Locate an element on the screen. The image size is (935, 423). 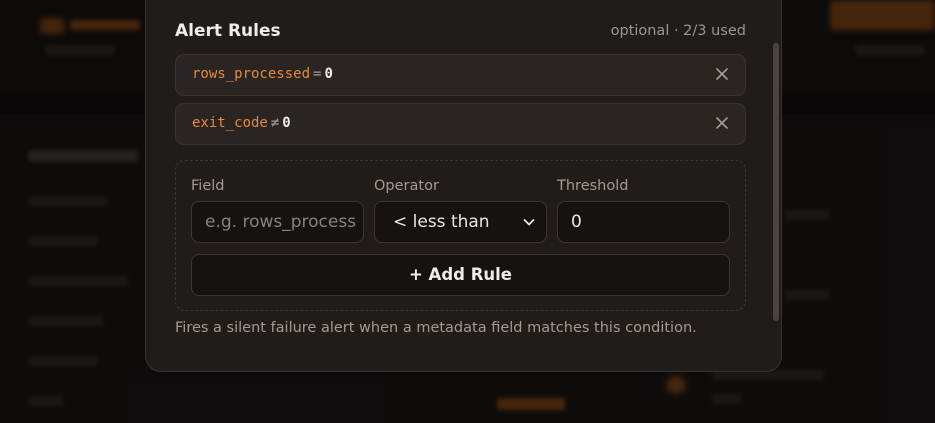
field-input-placeholder: e.g. rows_process is located at coordinates (281, 222).